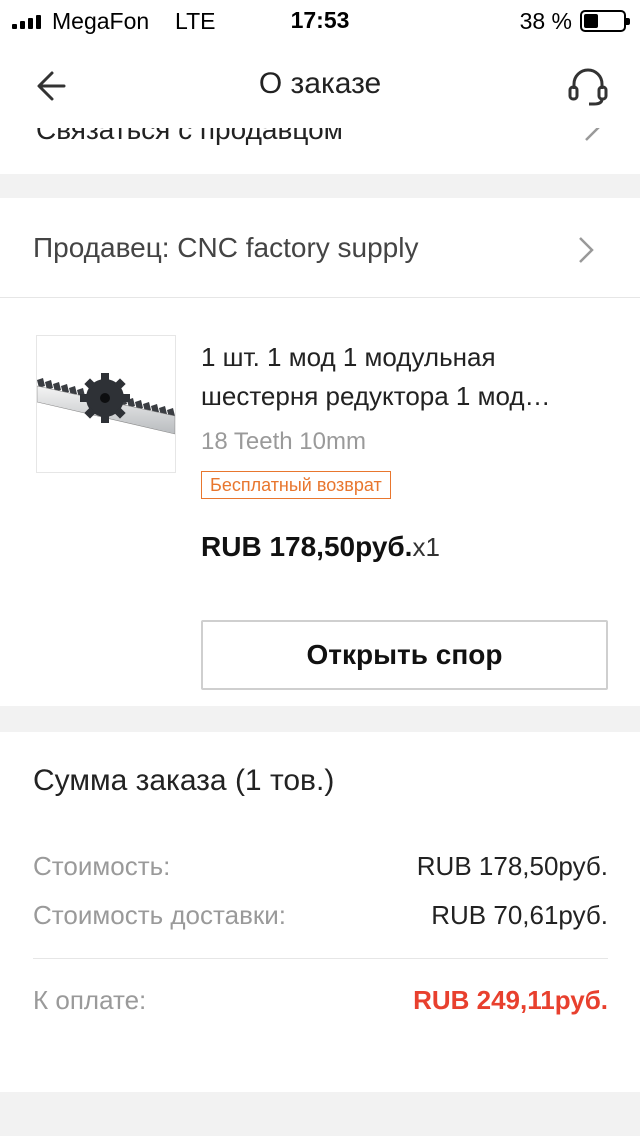  What do you see at coordinates (283, 441) in the screenshot?
I see `product-sku: 18 Teeth 10mm` at bounding box center [283, 441].